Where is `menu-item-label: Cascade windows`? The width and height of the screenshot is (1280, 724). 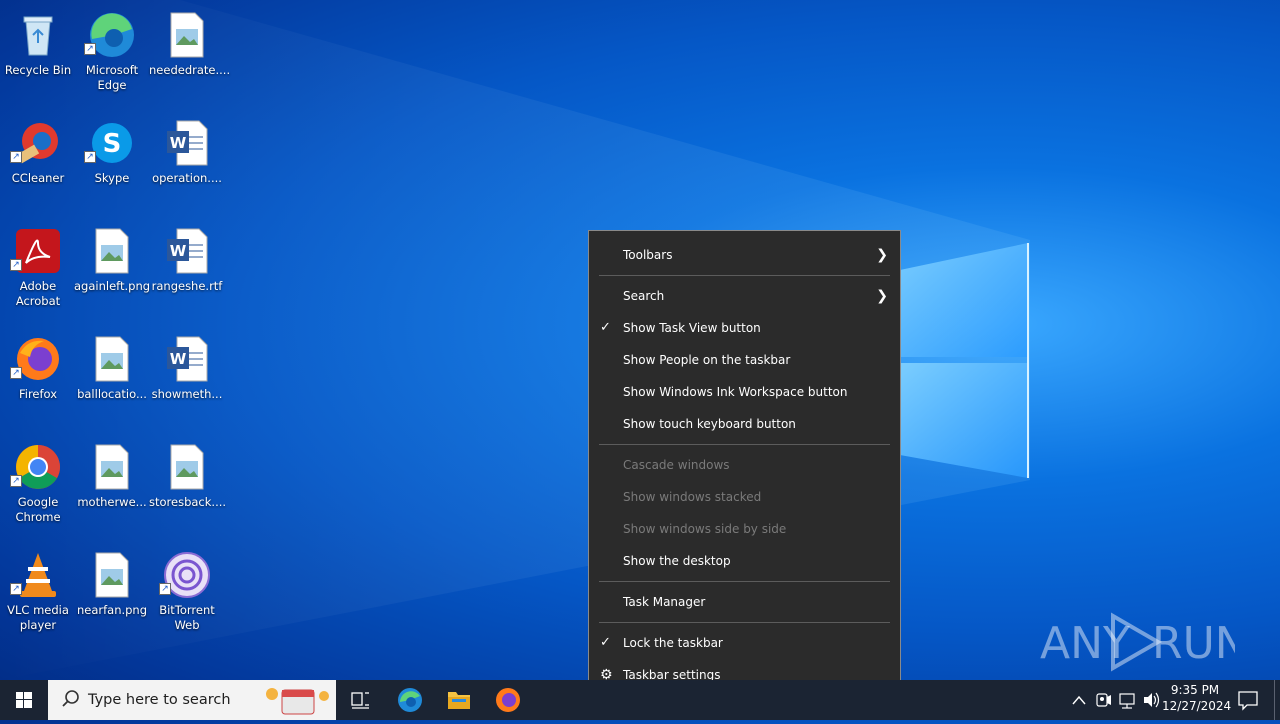
menu-item-label: Cascade windows is located at coordinates (676, 465).